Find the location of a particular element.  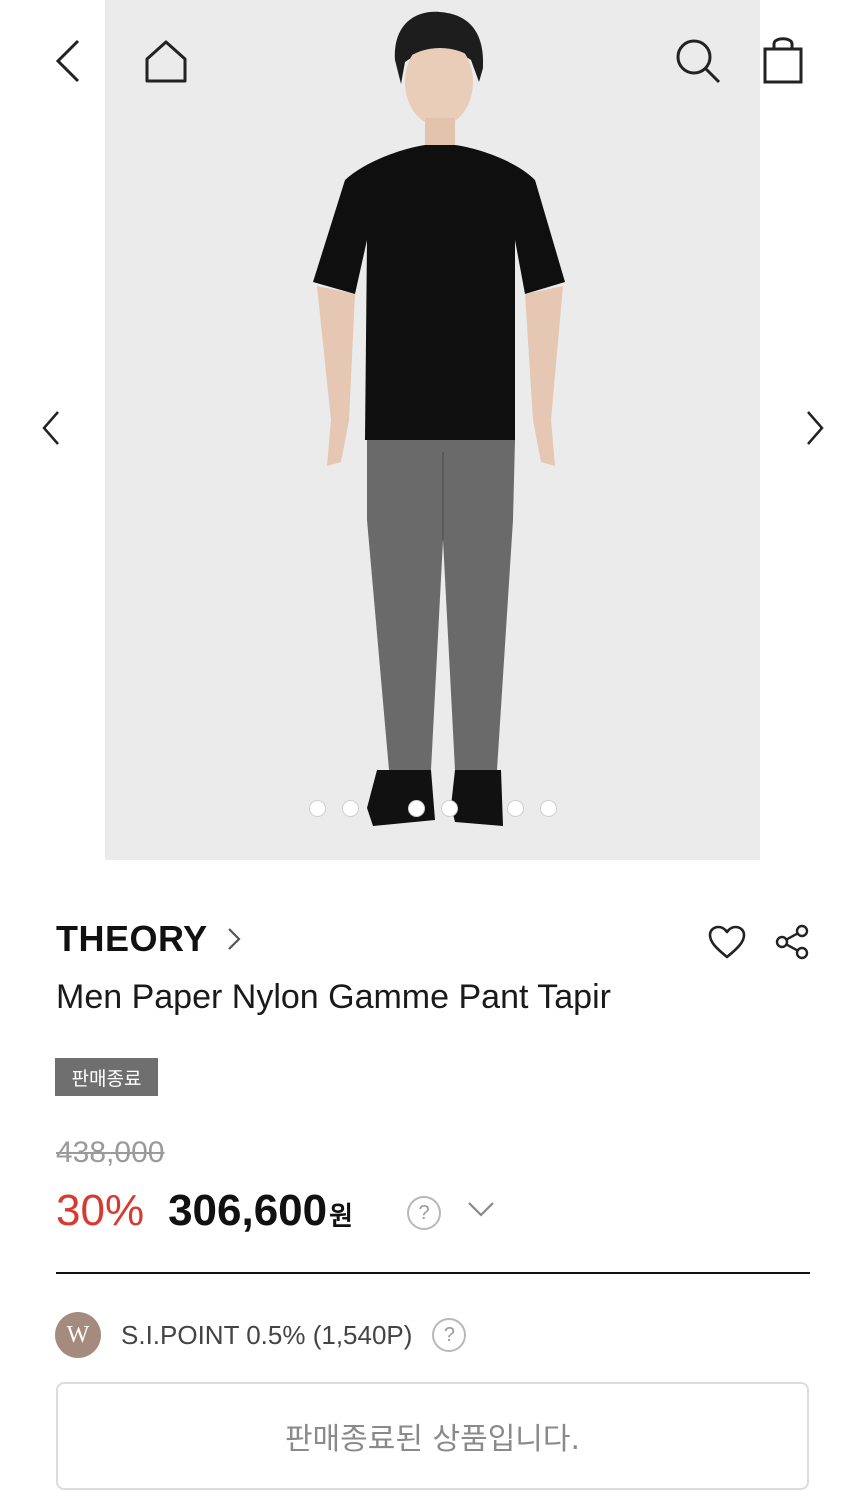

point-info: W S.I.POINT 0.5% (1,540P) ? is located at coordinates (261, 1335).